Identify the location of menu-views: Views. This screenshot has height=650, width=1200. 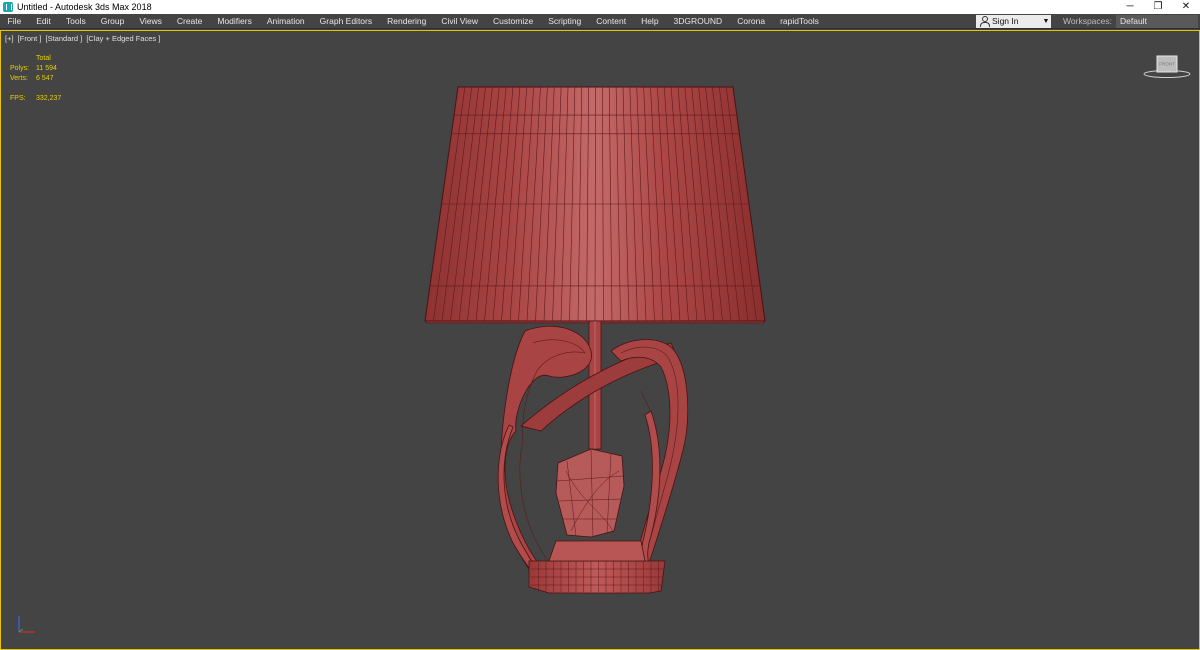
(151, 21).